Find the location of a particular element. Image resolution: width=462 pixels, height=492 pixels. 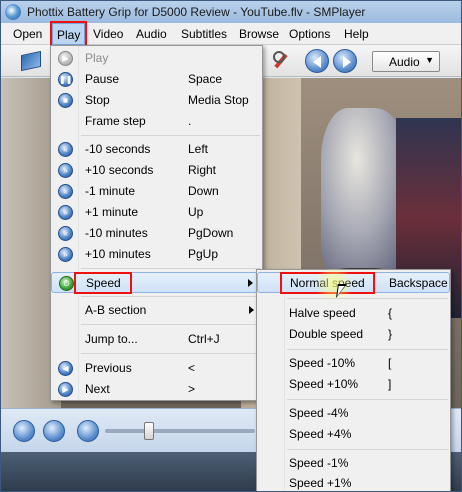

pause-icon: ❚❚ is located at coordinates (65, 79).